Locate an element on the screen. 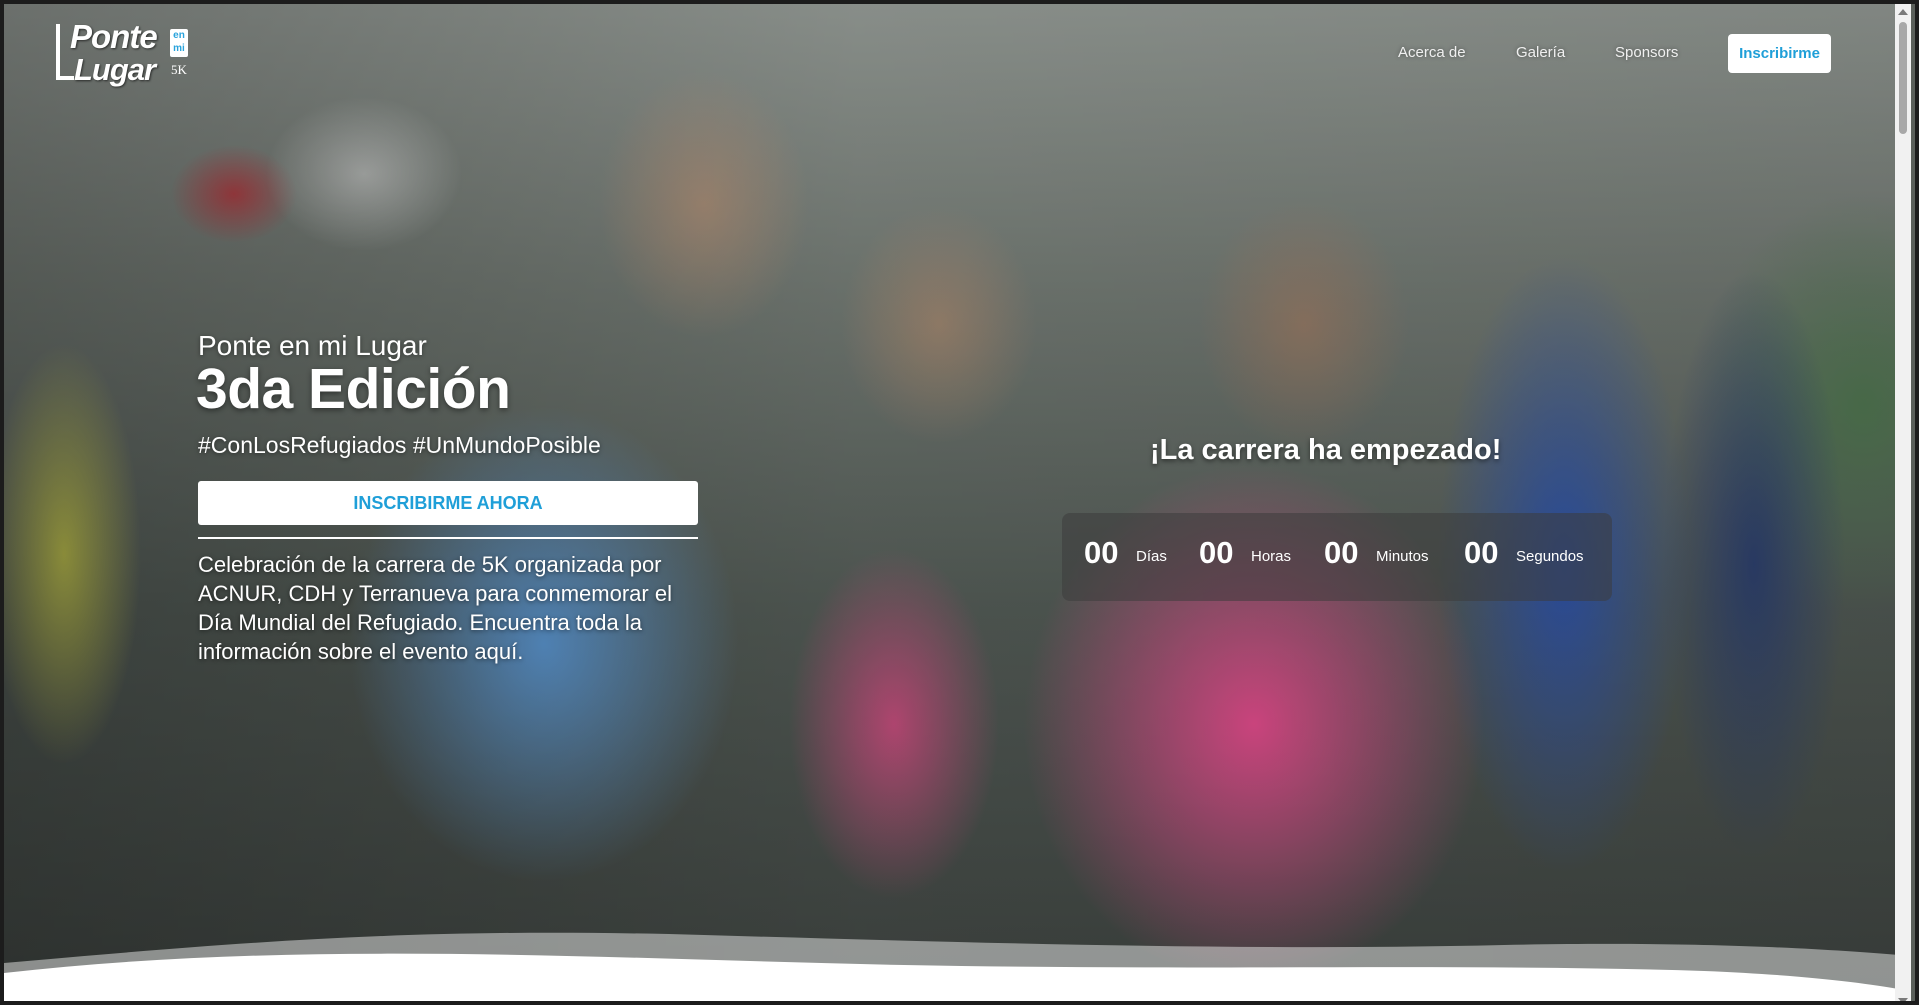 This screenshot has height=1005, width=1919. nav-link-acerca-de: Acerca de is located at coordinates (1432, 52).